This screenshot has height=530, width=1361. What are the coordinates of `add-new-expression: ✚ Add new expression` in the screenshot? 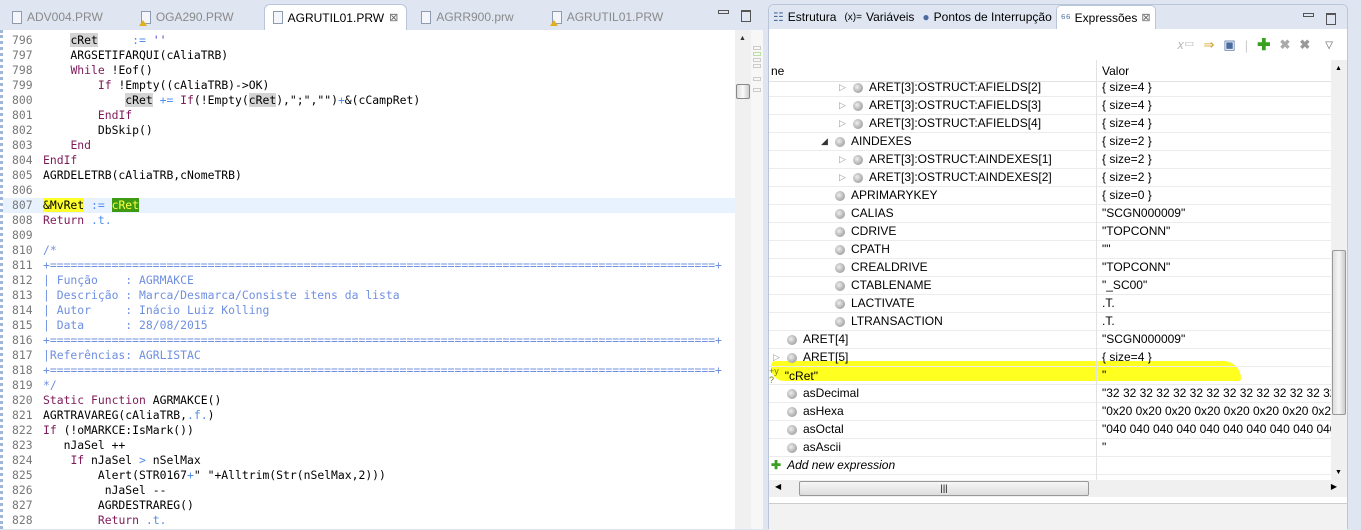 It's located at (1050, 466).